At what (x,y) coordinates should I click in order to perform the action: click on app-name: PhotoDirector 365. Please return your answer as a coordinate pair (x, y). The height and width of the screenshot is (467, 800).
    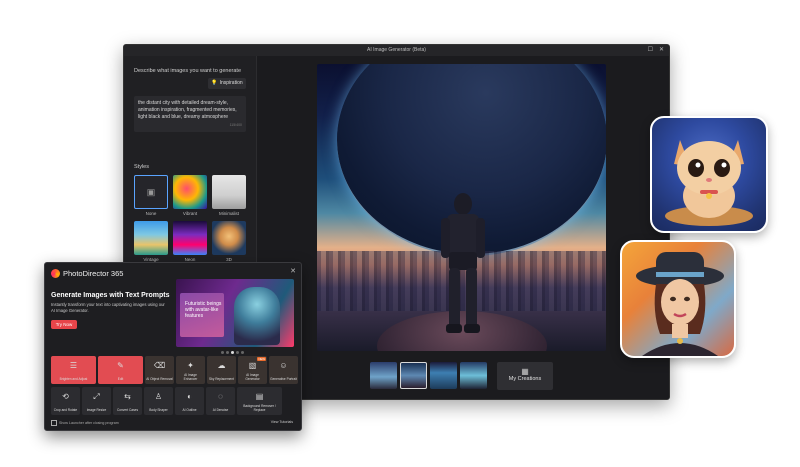
    Looking at the image, I should click on (93, 273).